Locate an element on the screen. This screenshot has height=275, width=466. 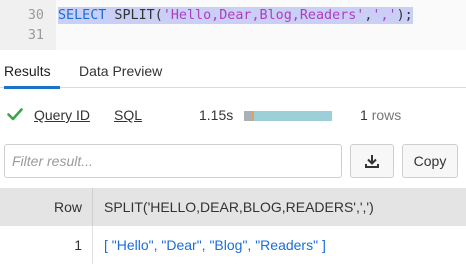
query-progress-bar is located at coordinates (288, 116).